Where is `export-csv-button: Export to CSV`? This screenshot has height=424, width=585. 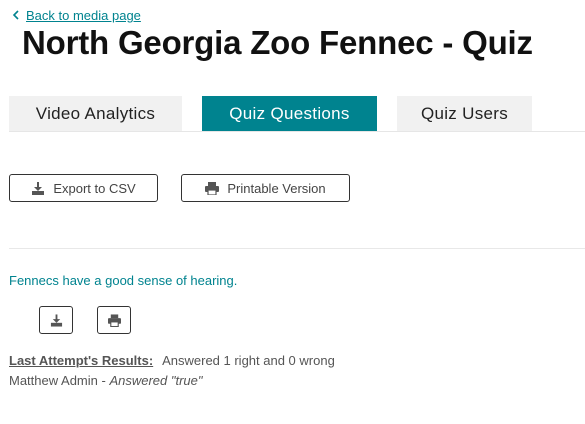 export-csv-button: Export to CSV is located at coordinates (83, 188).